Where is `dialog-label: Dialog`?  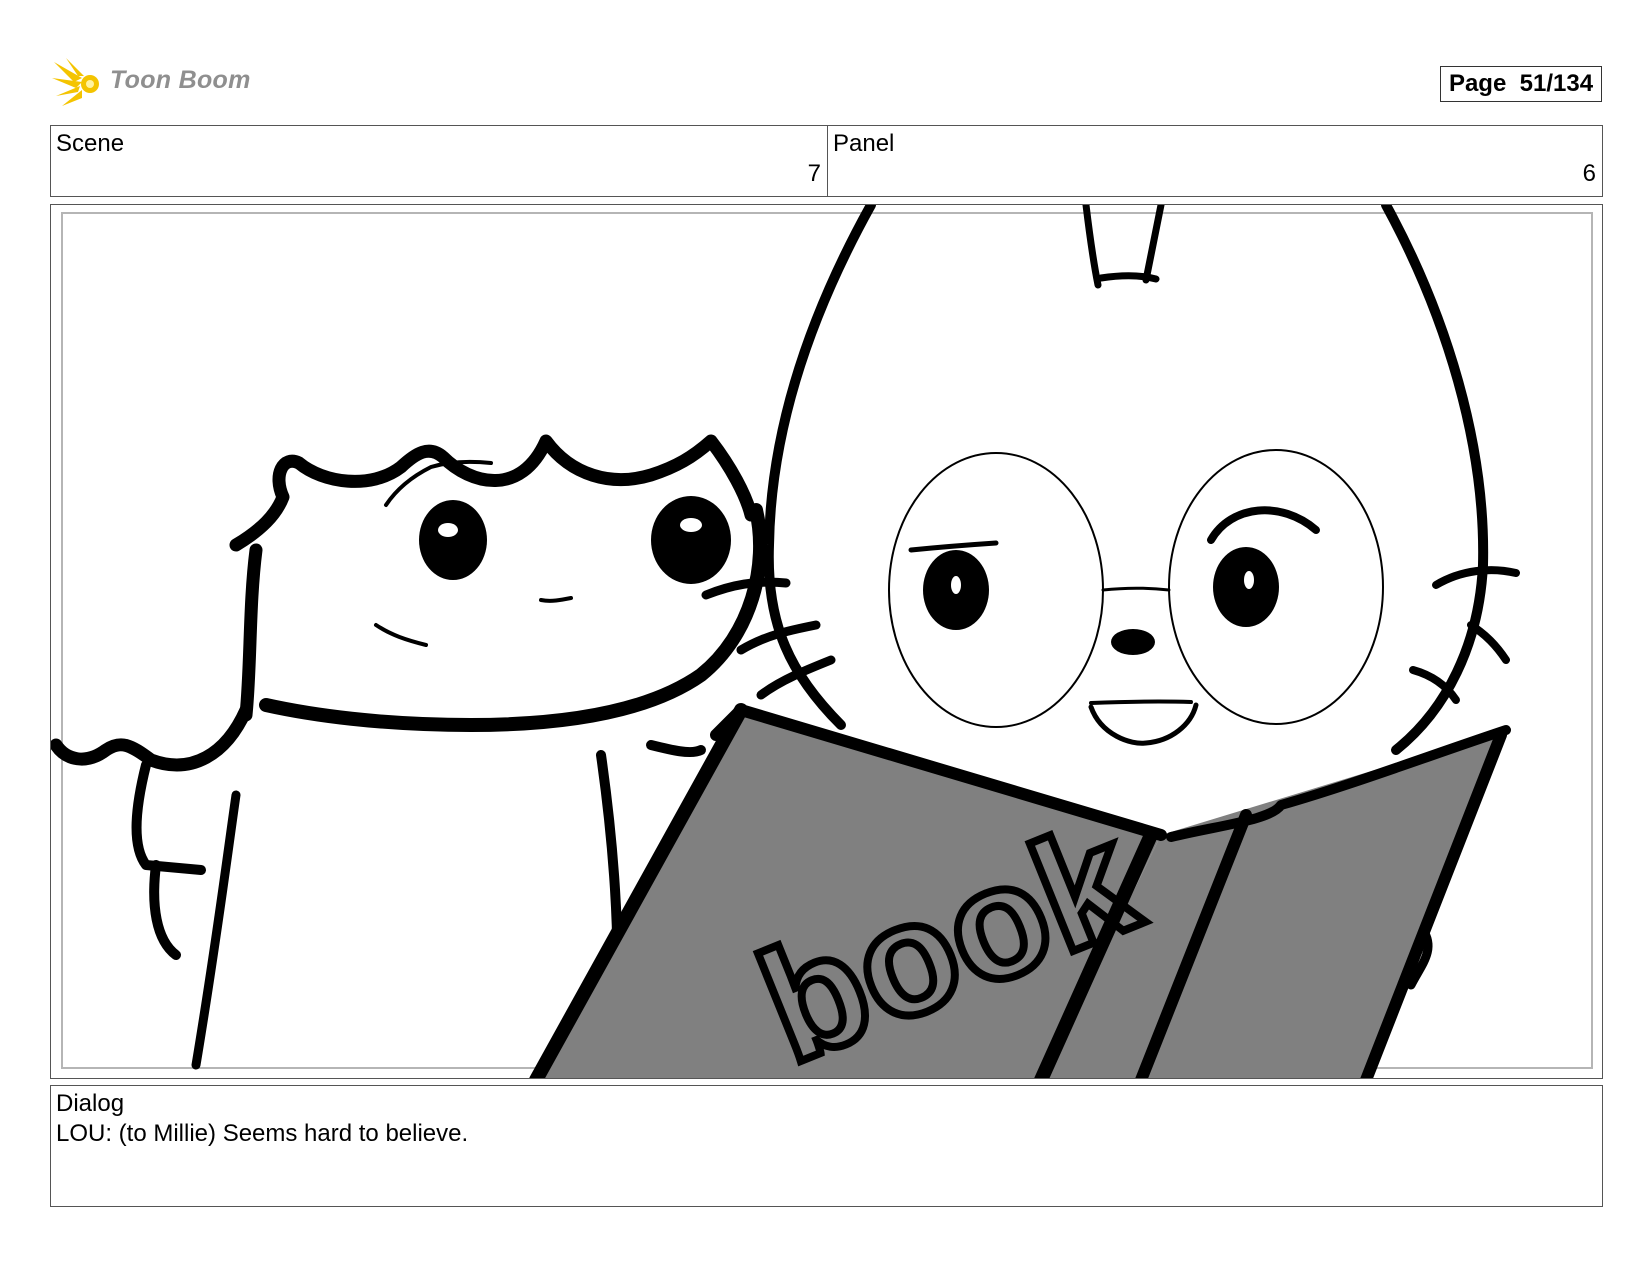 dialog-label: Dialog is located at coordinates (90, 1103).